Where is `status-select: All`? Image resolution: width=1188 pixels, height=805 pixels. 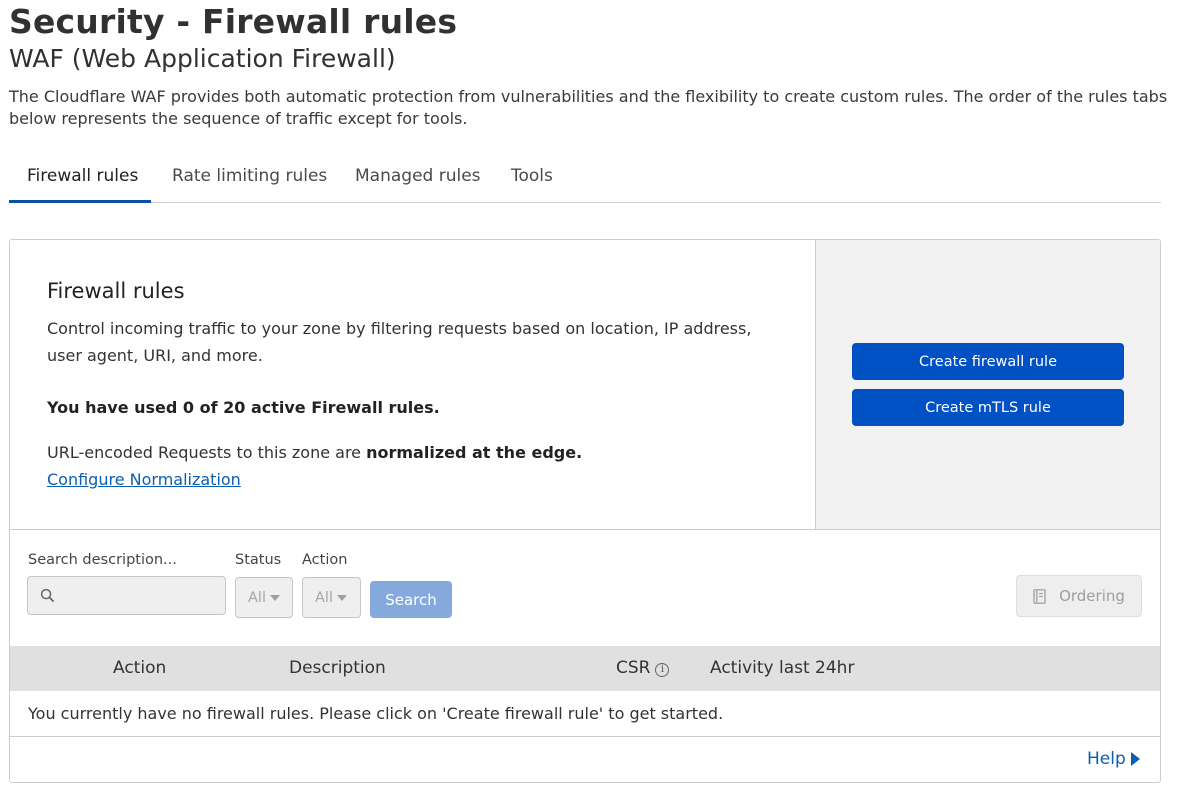
status-select: All is located at coordinates (264, 597).